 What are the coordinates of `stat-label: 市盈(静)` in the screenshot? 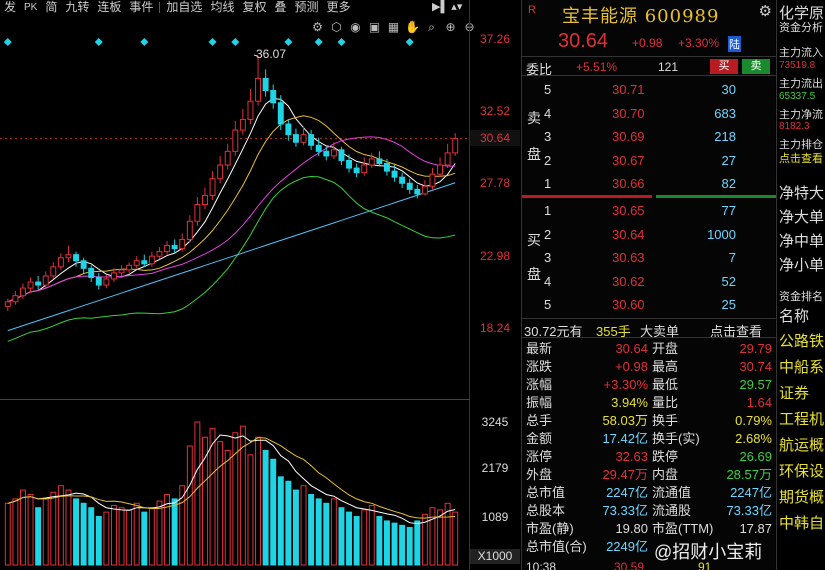 It's located at (550, 528).